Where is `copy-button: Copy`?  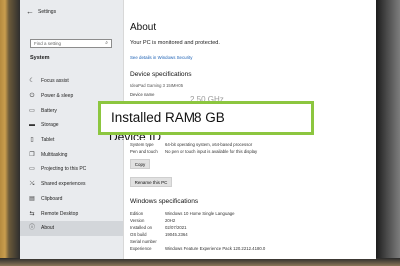
copy-button: Copy is located at coordinates (140, 164).